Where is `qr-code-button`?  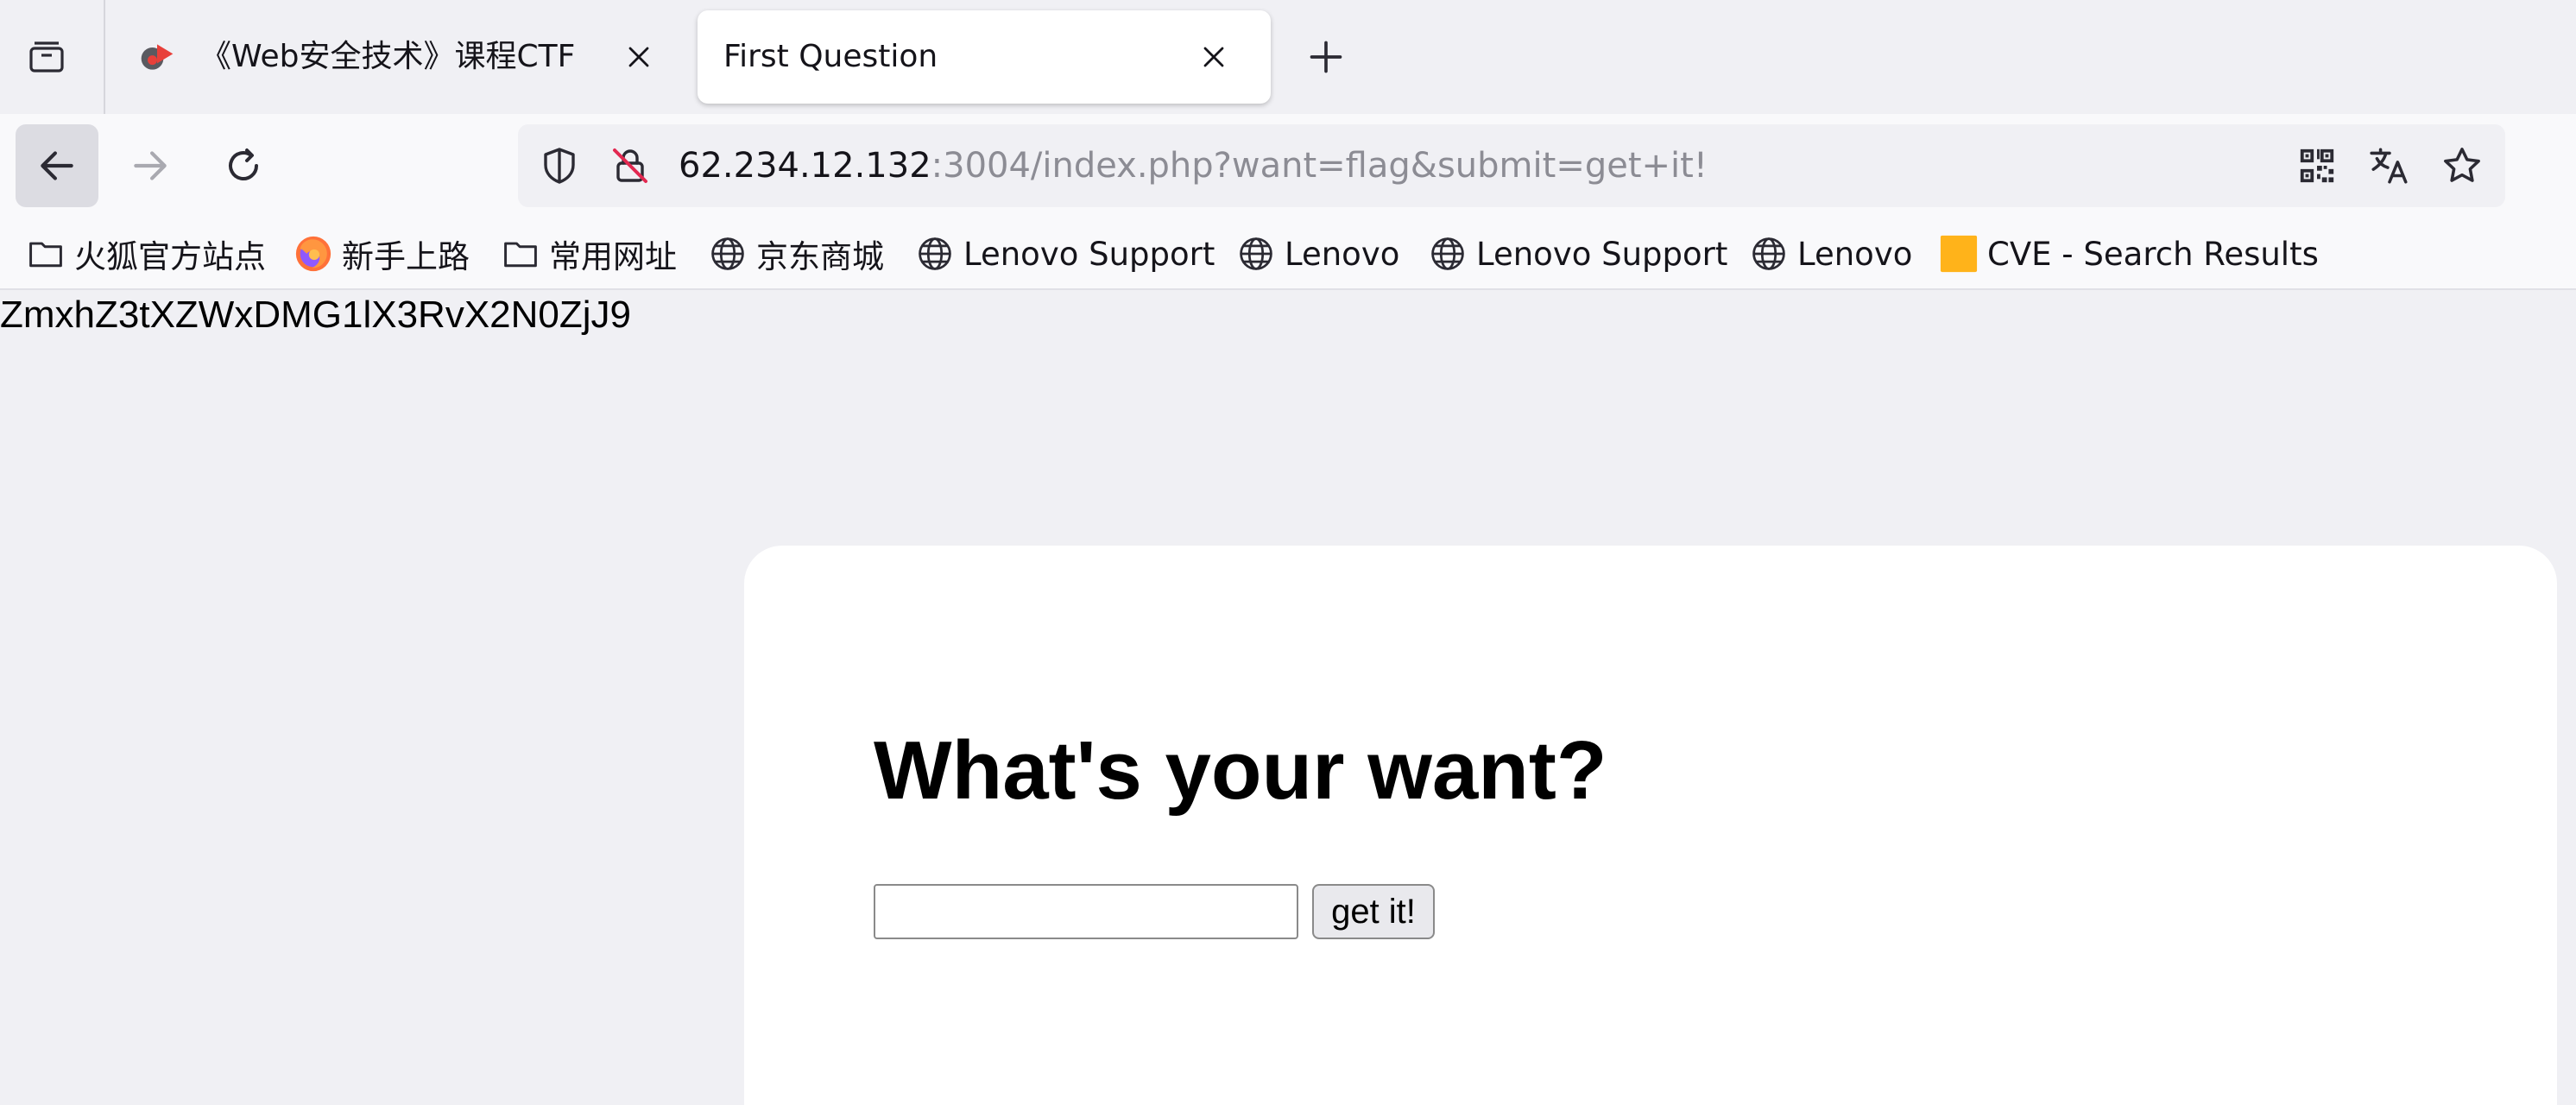
qr-code-button is located at coordinates (2317, 166).